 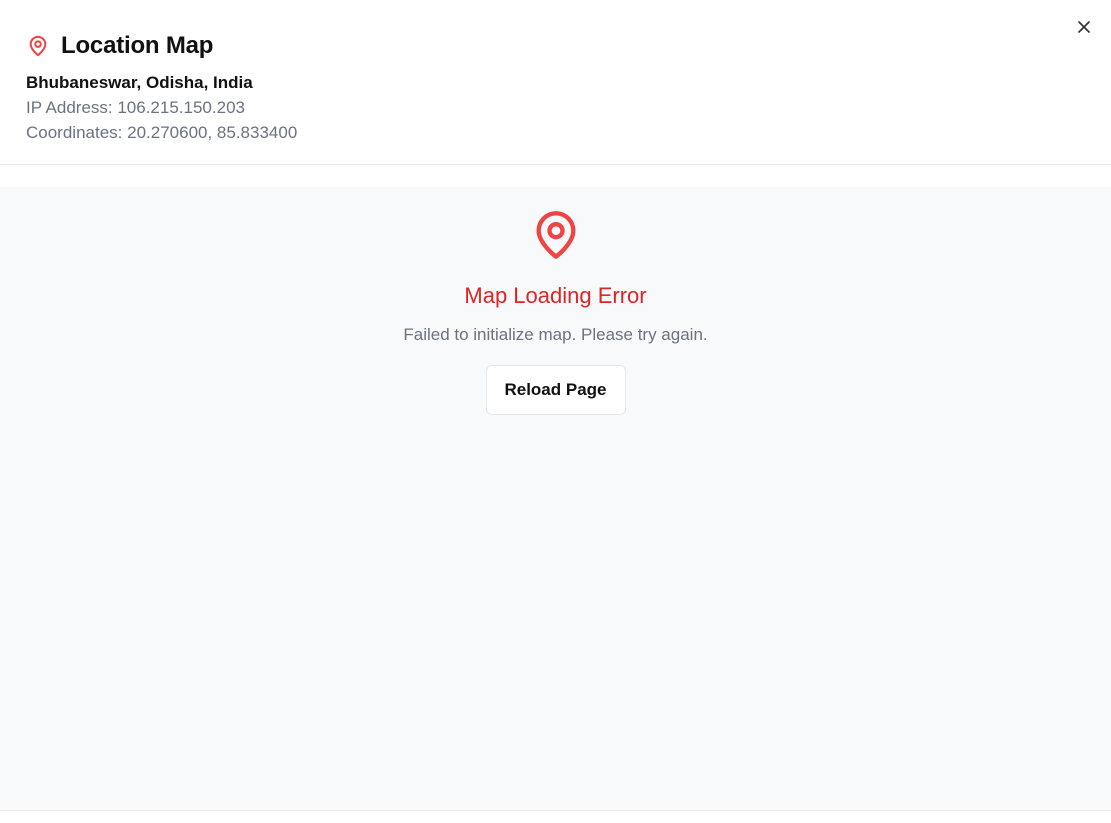 I want to click on reload-page-button: Reload Page, so click(x=555, y=390).